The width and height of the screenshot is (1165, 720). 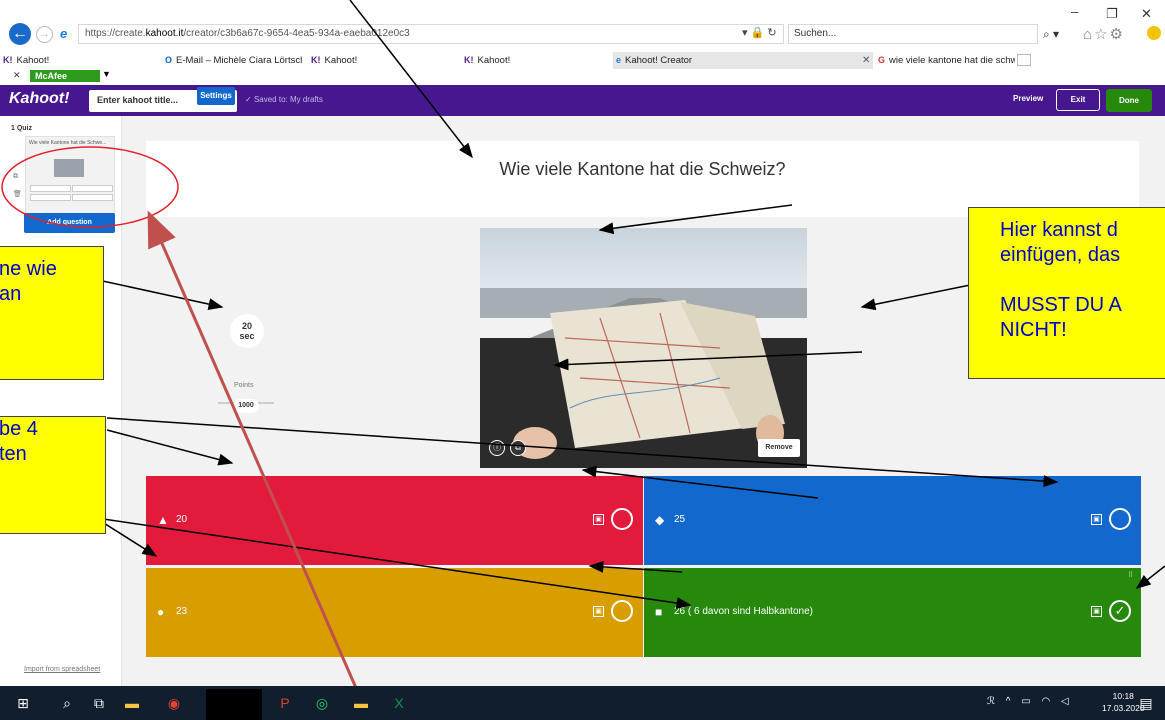 I want to click on file-explorer-icon: ▬, so click(x=132, y=703).